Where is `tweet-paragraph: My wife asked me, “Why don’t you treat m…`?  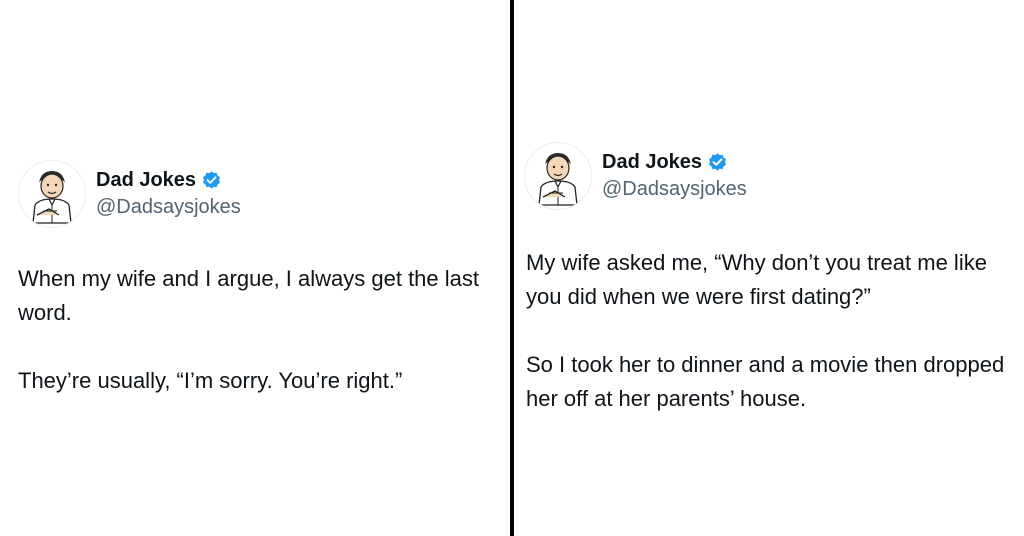 tweet-paragraph: My wife asked me, “Why don’t you treat m… is located at coordinates (756, 279).